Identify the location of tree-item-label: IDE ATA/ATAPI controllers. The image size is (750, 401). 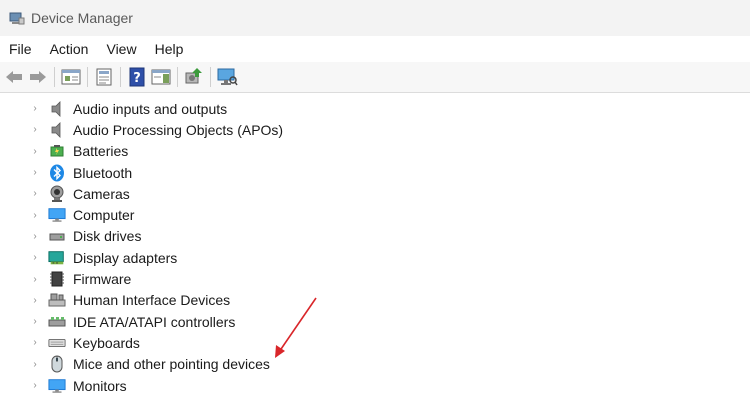
(154, 321).